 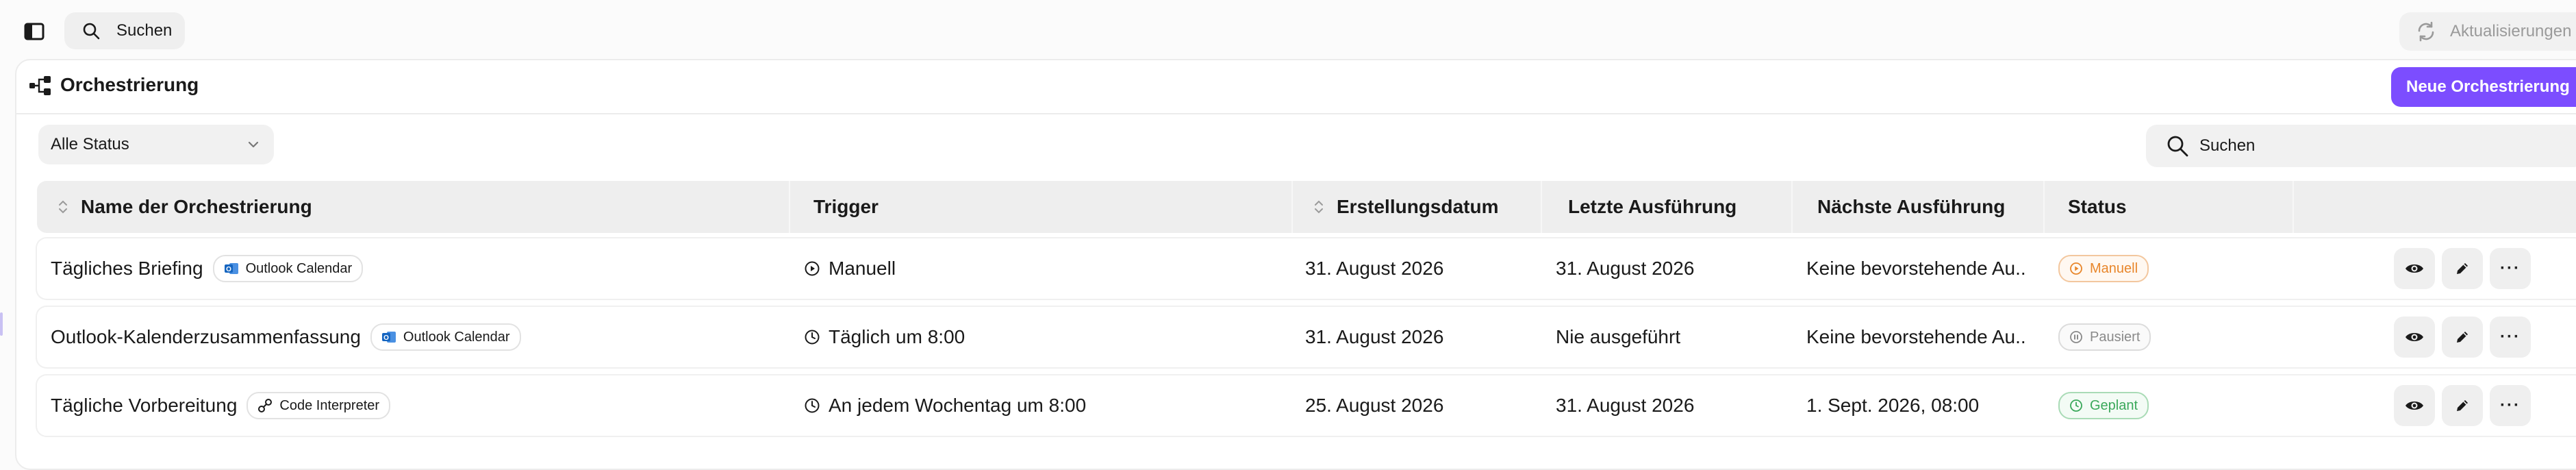 What do you see at coordinates (2511, 31) in the screenshot?
I see `updates-label: Aktualisierungen` at bounding box center [2511, 31].